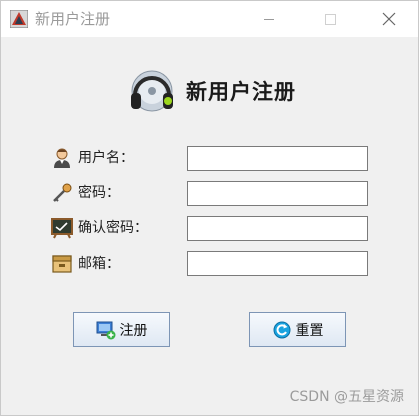 This screenshot has height=416, width=419. Describe the element at coordinates (113, 228) in the screenshot. I see `confirm-password-label: 确认密码：` at that location.